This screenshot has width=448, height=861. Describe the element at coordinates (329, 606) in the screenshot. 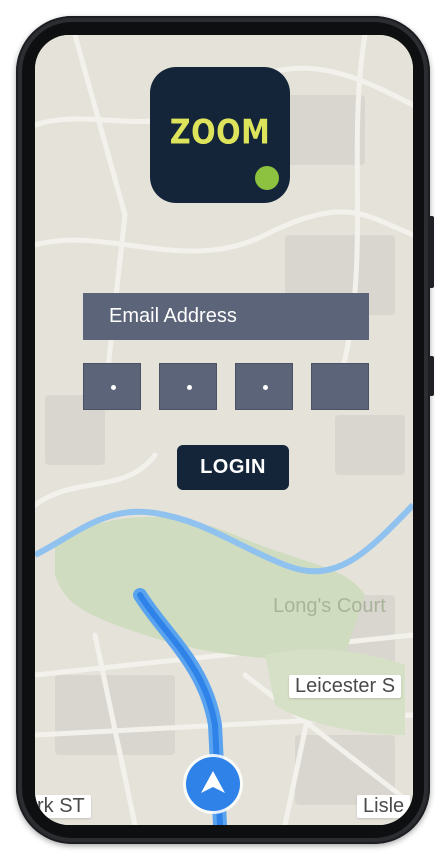

I see `map-label-longs-court: Long's Court` at that location.